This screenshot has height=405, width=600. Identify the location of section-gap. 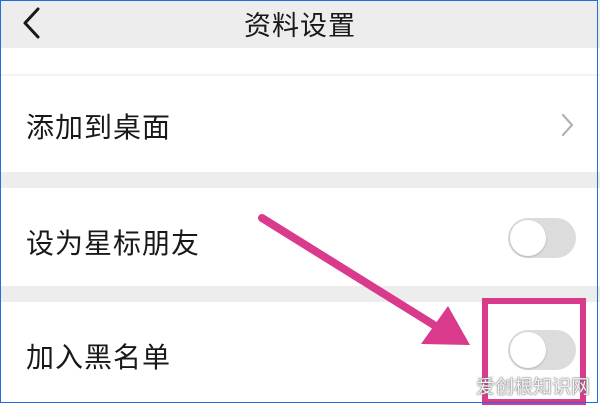
(300, 180).